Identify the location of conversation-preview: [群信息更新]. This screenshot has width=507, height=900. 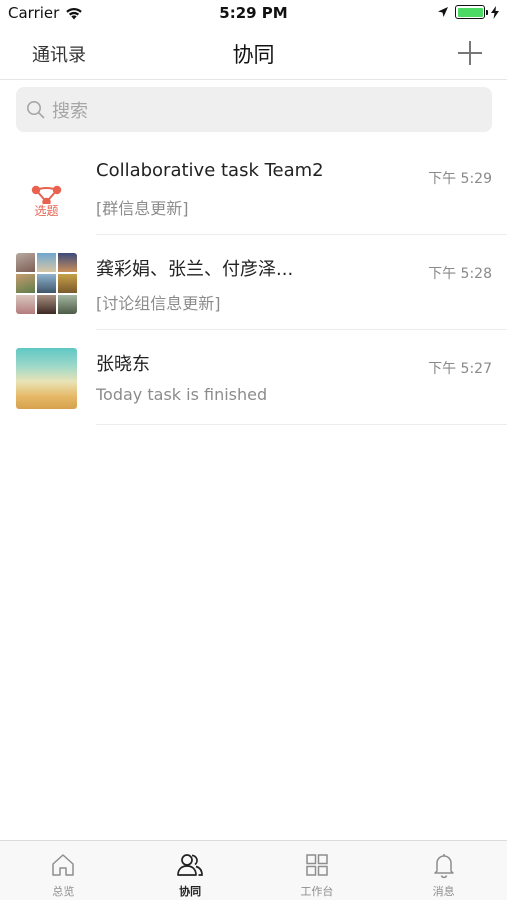
(142, 208).